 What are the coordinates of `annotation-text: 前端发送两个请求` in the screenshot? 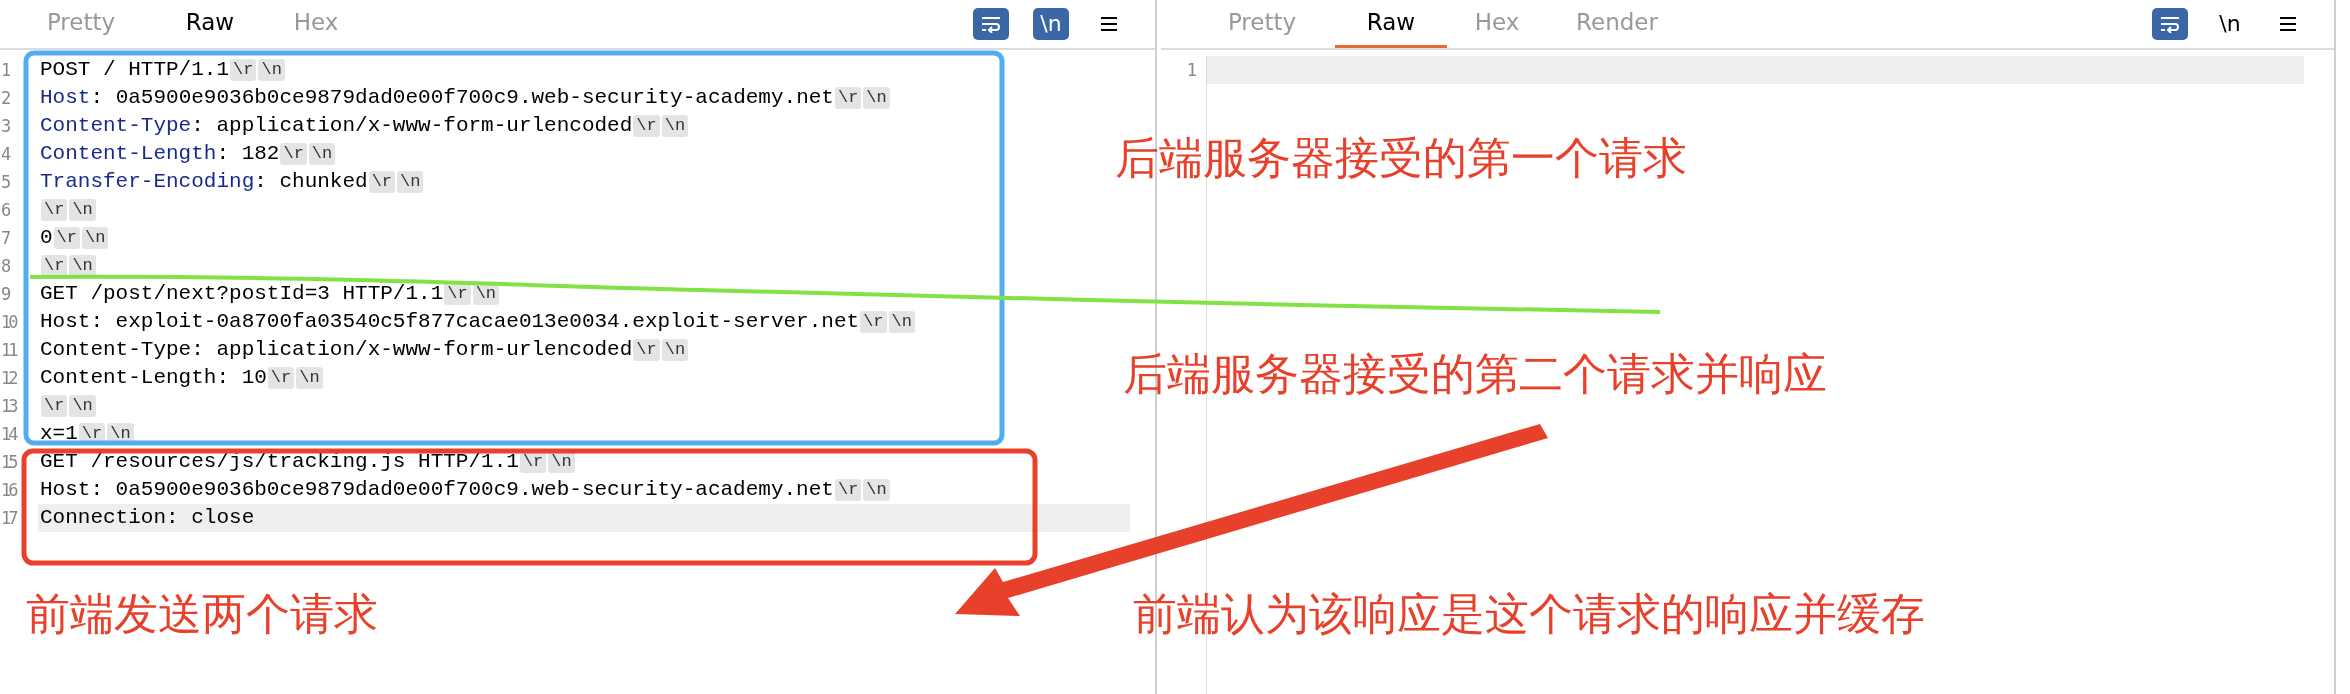 It's located at (202, 614).